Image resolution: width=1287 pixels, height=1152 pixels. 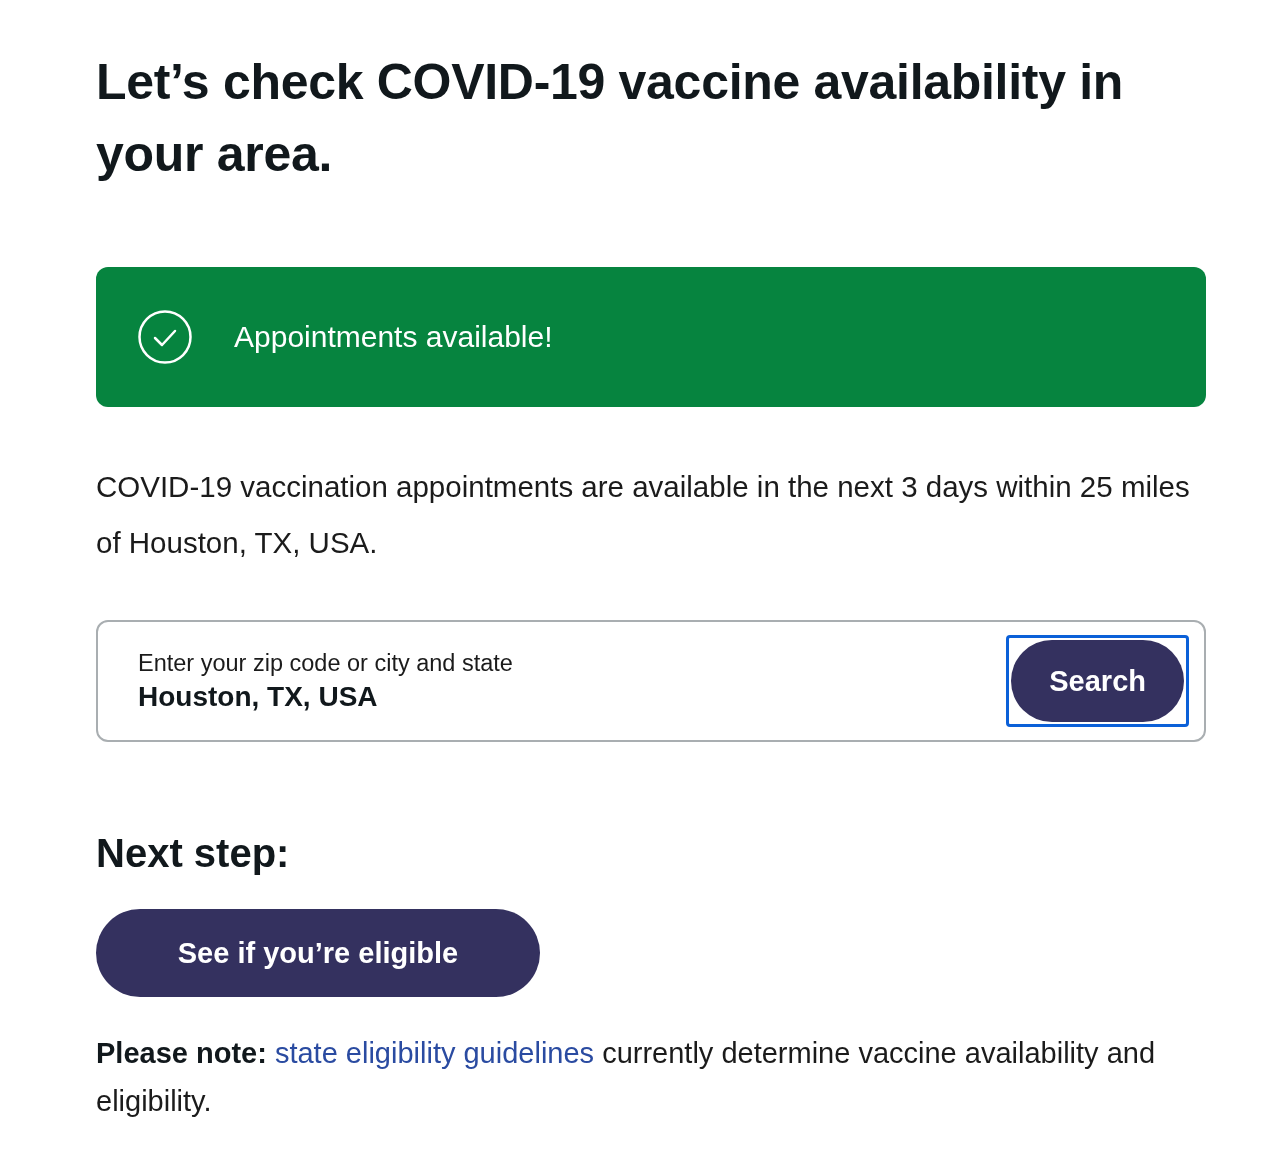 What do you see at coordinates (193, 853) in the screenshot?
I see `section-heading: Next step:` at bounding box center [193, 853].